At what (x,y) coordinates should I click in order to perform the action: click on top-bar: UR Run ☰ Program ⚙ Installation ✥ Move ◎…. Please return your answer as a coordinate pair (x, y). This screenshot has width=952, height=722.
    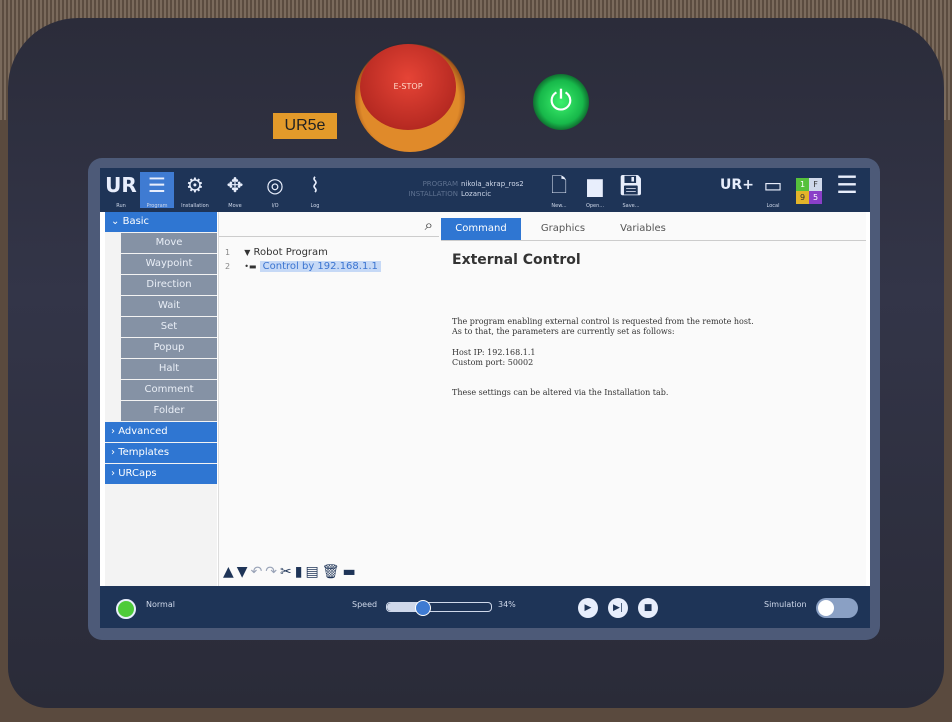
    Looking at the image, I should click on (485, 190).